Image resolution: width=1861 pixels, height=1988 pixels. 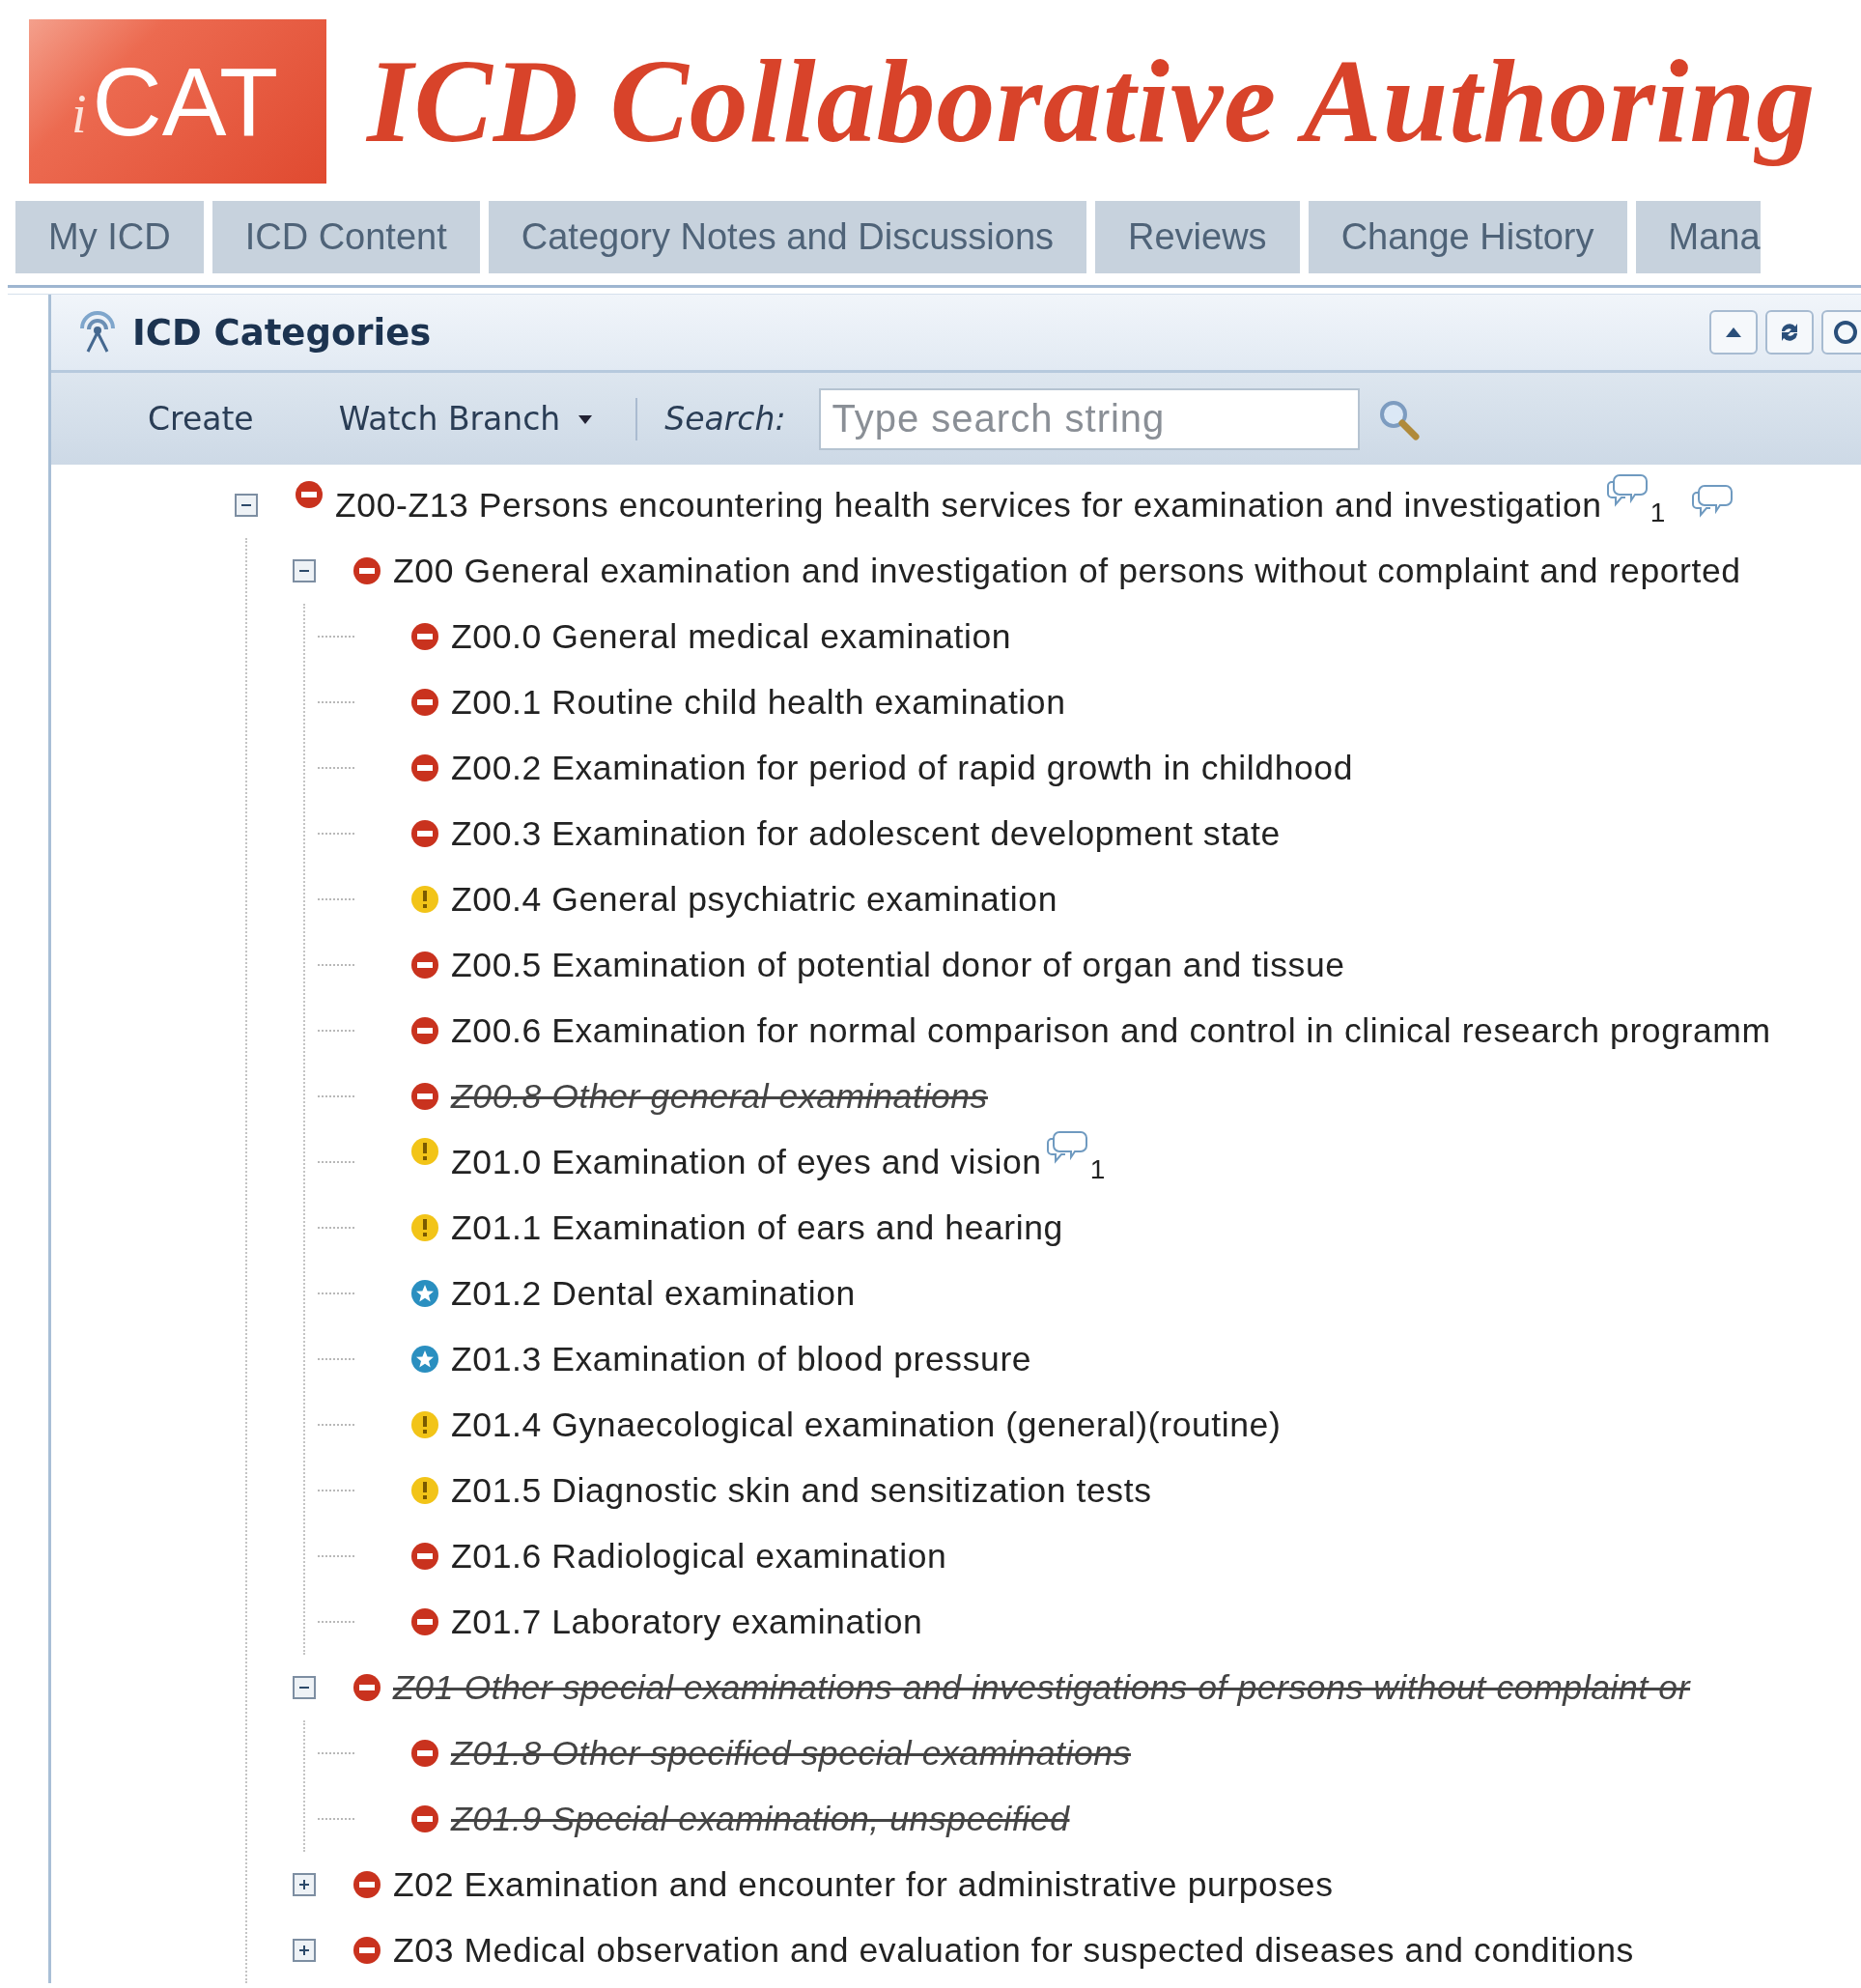 What do you see at coordinates (746, 1162) in the screenshot?
I see `category-label: Z01.0 Examination of eyes and vision` at bounding box center [746, 1162].